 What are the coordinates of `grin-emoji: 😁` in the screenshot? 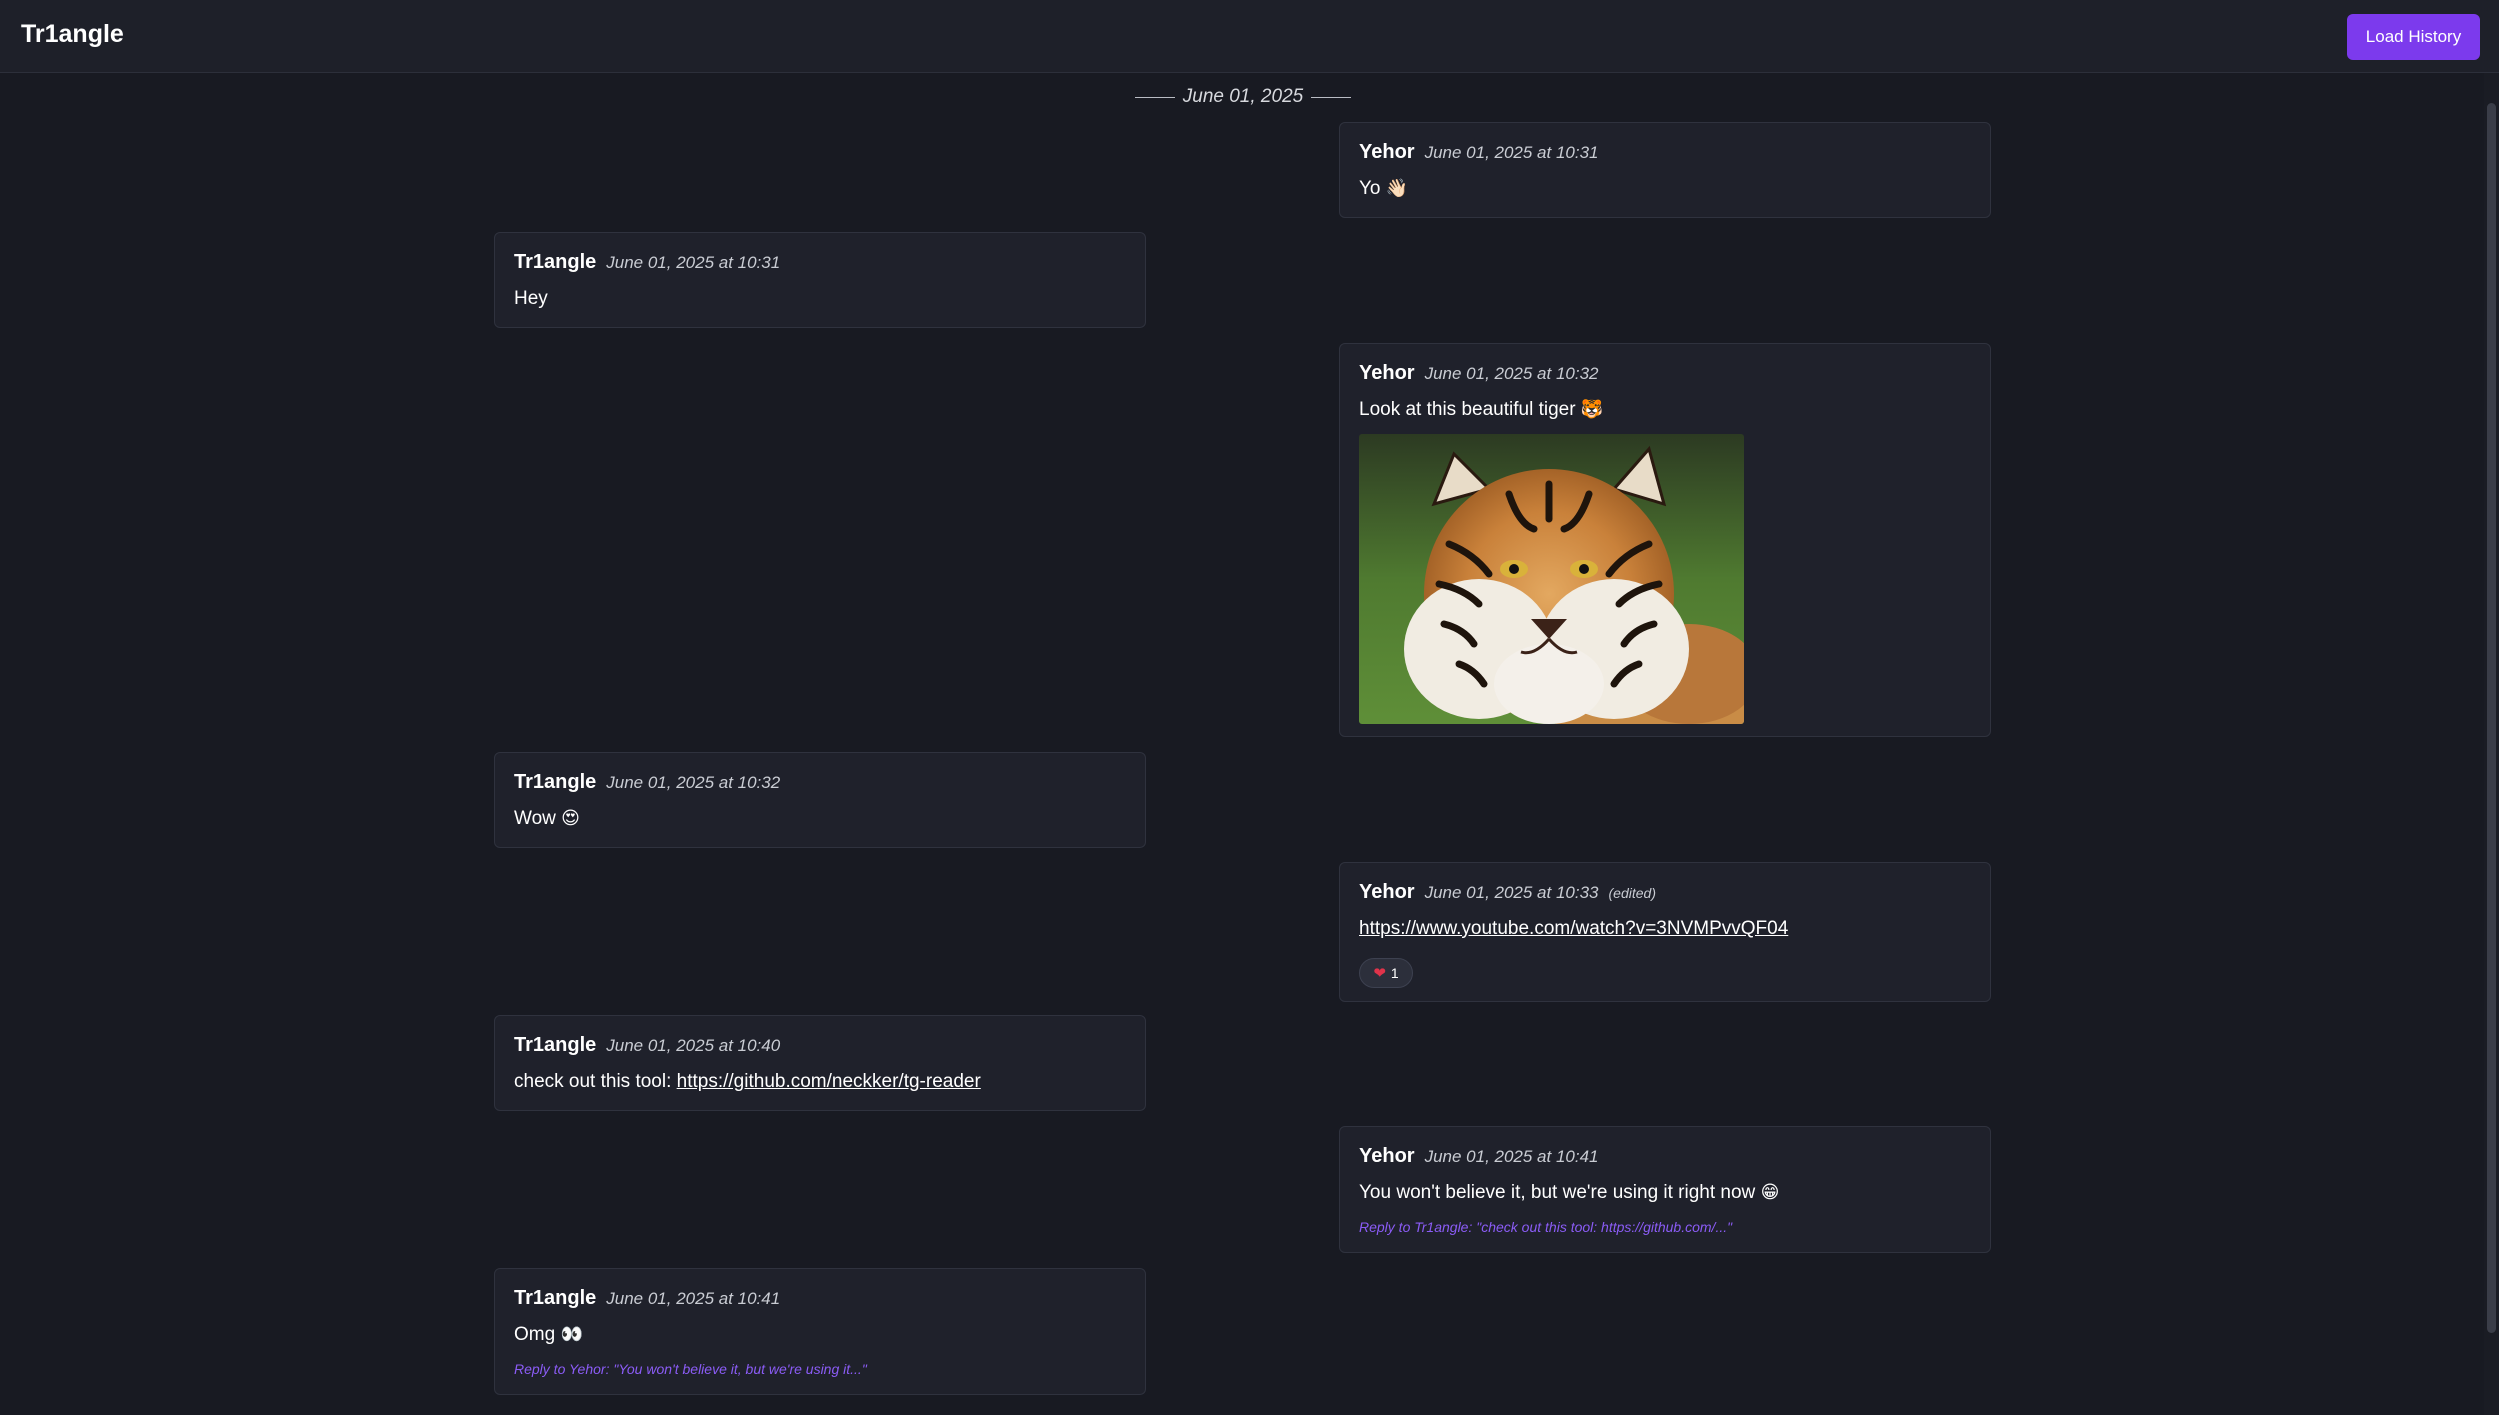 It's located at (1770, 1192).